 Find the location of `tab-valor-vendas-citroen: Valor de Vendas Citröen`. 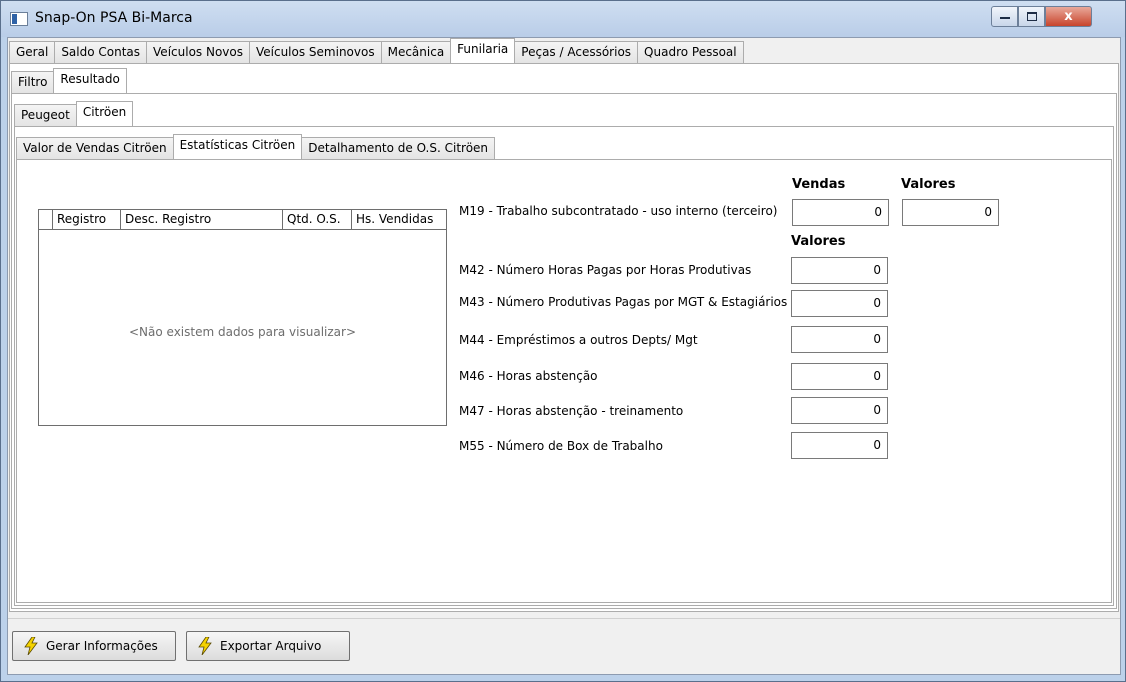

tab-valor-vendas-citroen: Valor de Vendas Citröen is located at coordinates (95, 148).